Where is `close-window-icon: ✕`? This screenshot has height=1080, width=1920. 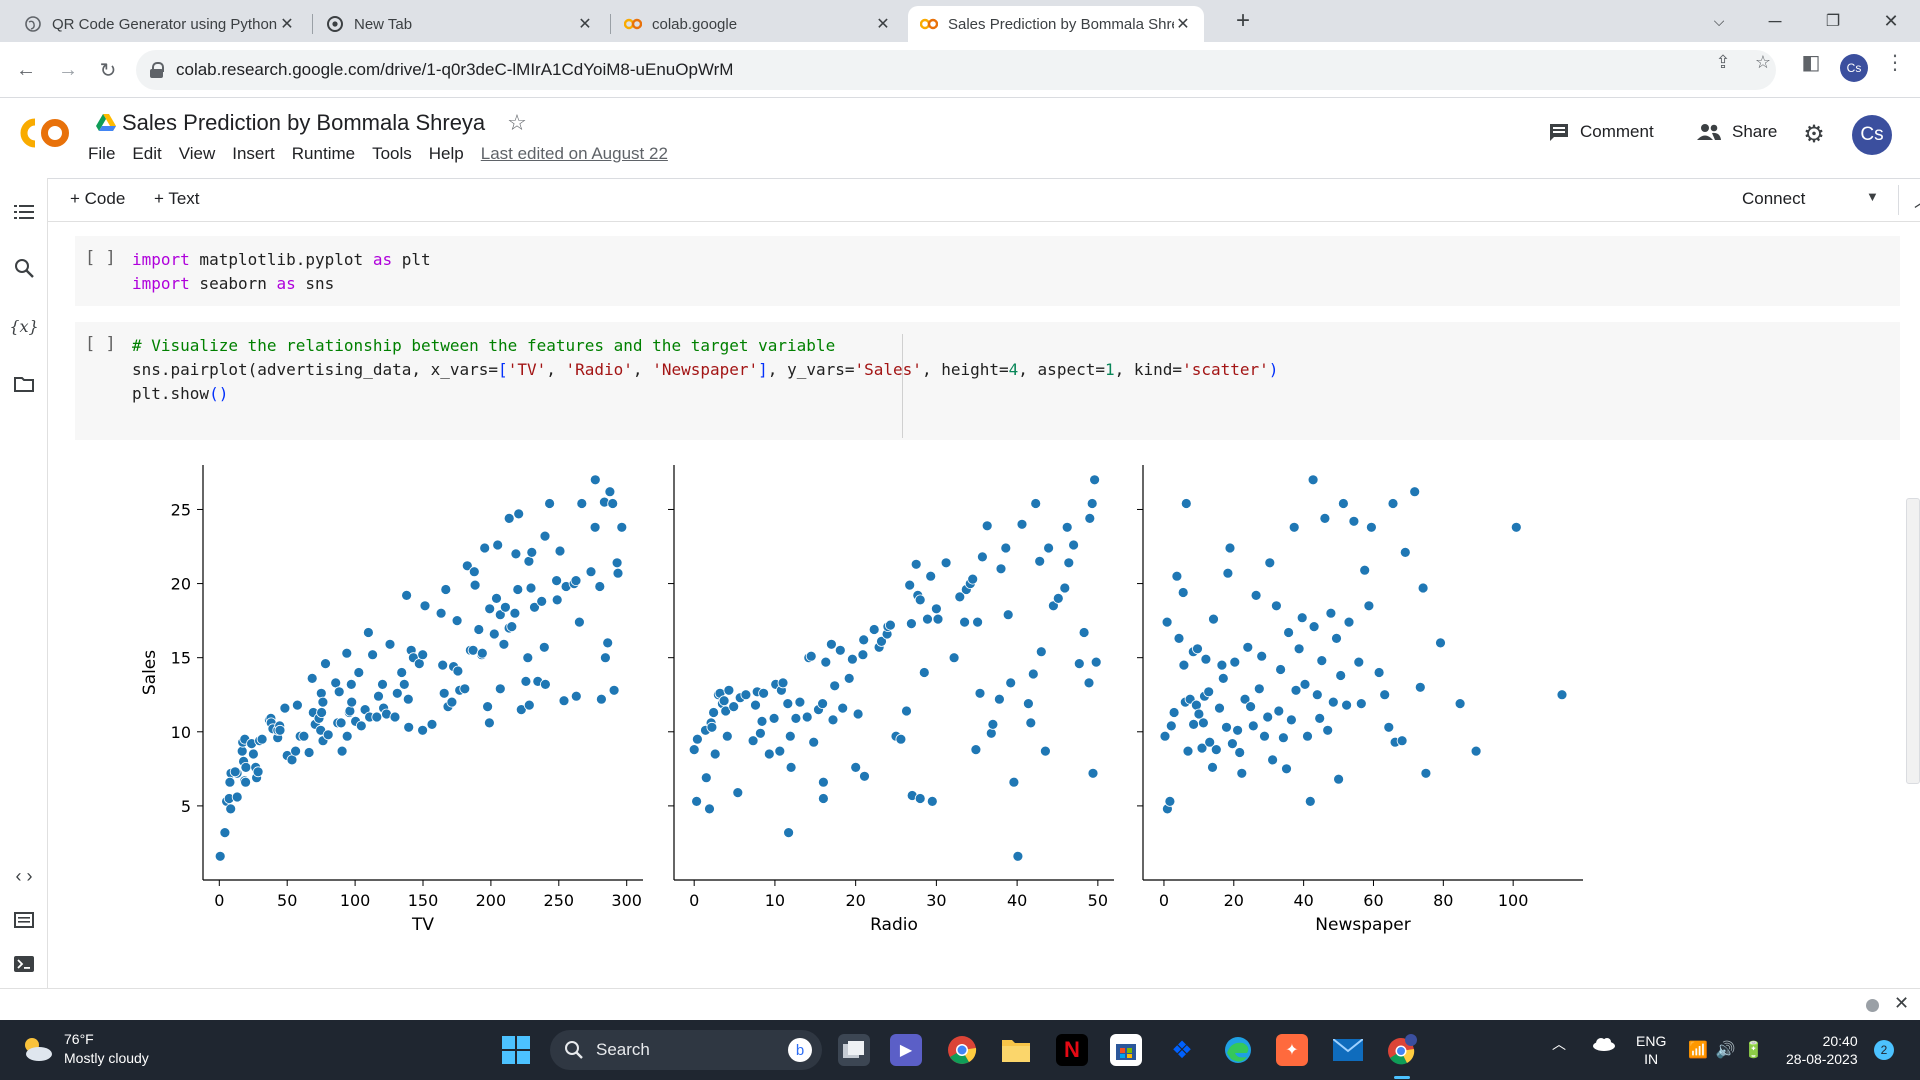 close-window-icon: ✕ is located at coordinates (1891, 21).